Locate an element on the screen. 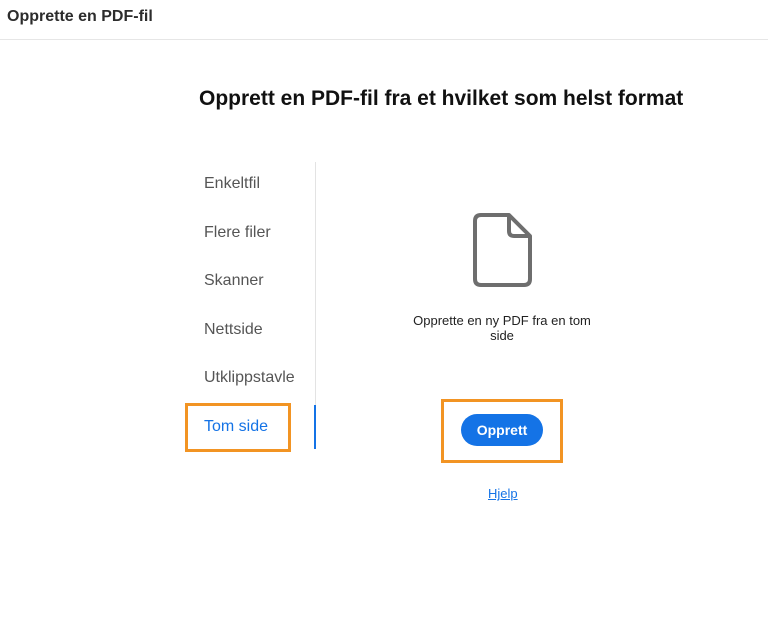 The height and width of the screenshot is (638, 768). nav-active-indicator is located at coordinates (315, 427).